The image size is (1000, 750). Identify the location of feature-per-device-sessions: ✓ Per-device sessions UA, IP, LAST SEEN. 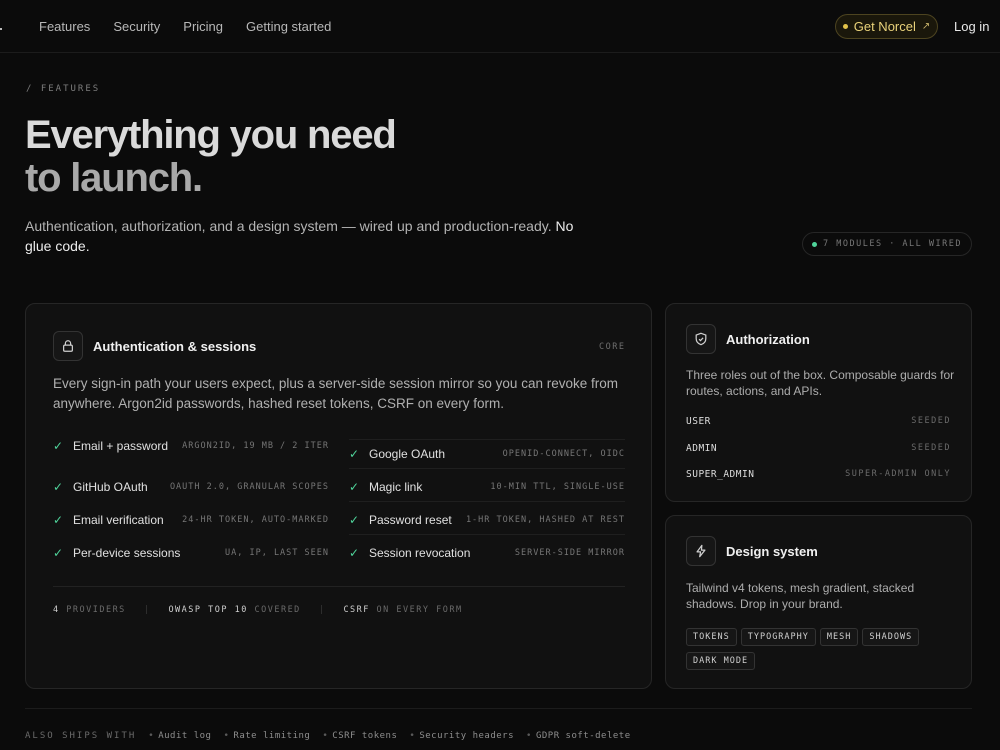
(191, 553).